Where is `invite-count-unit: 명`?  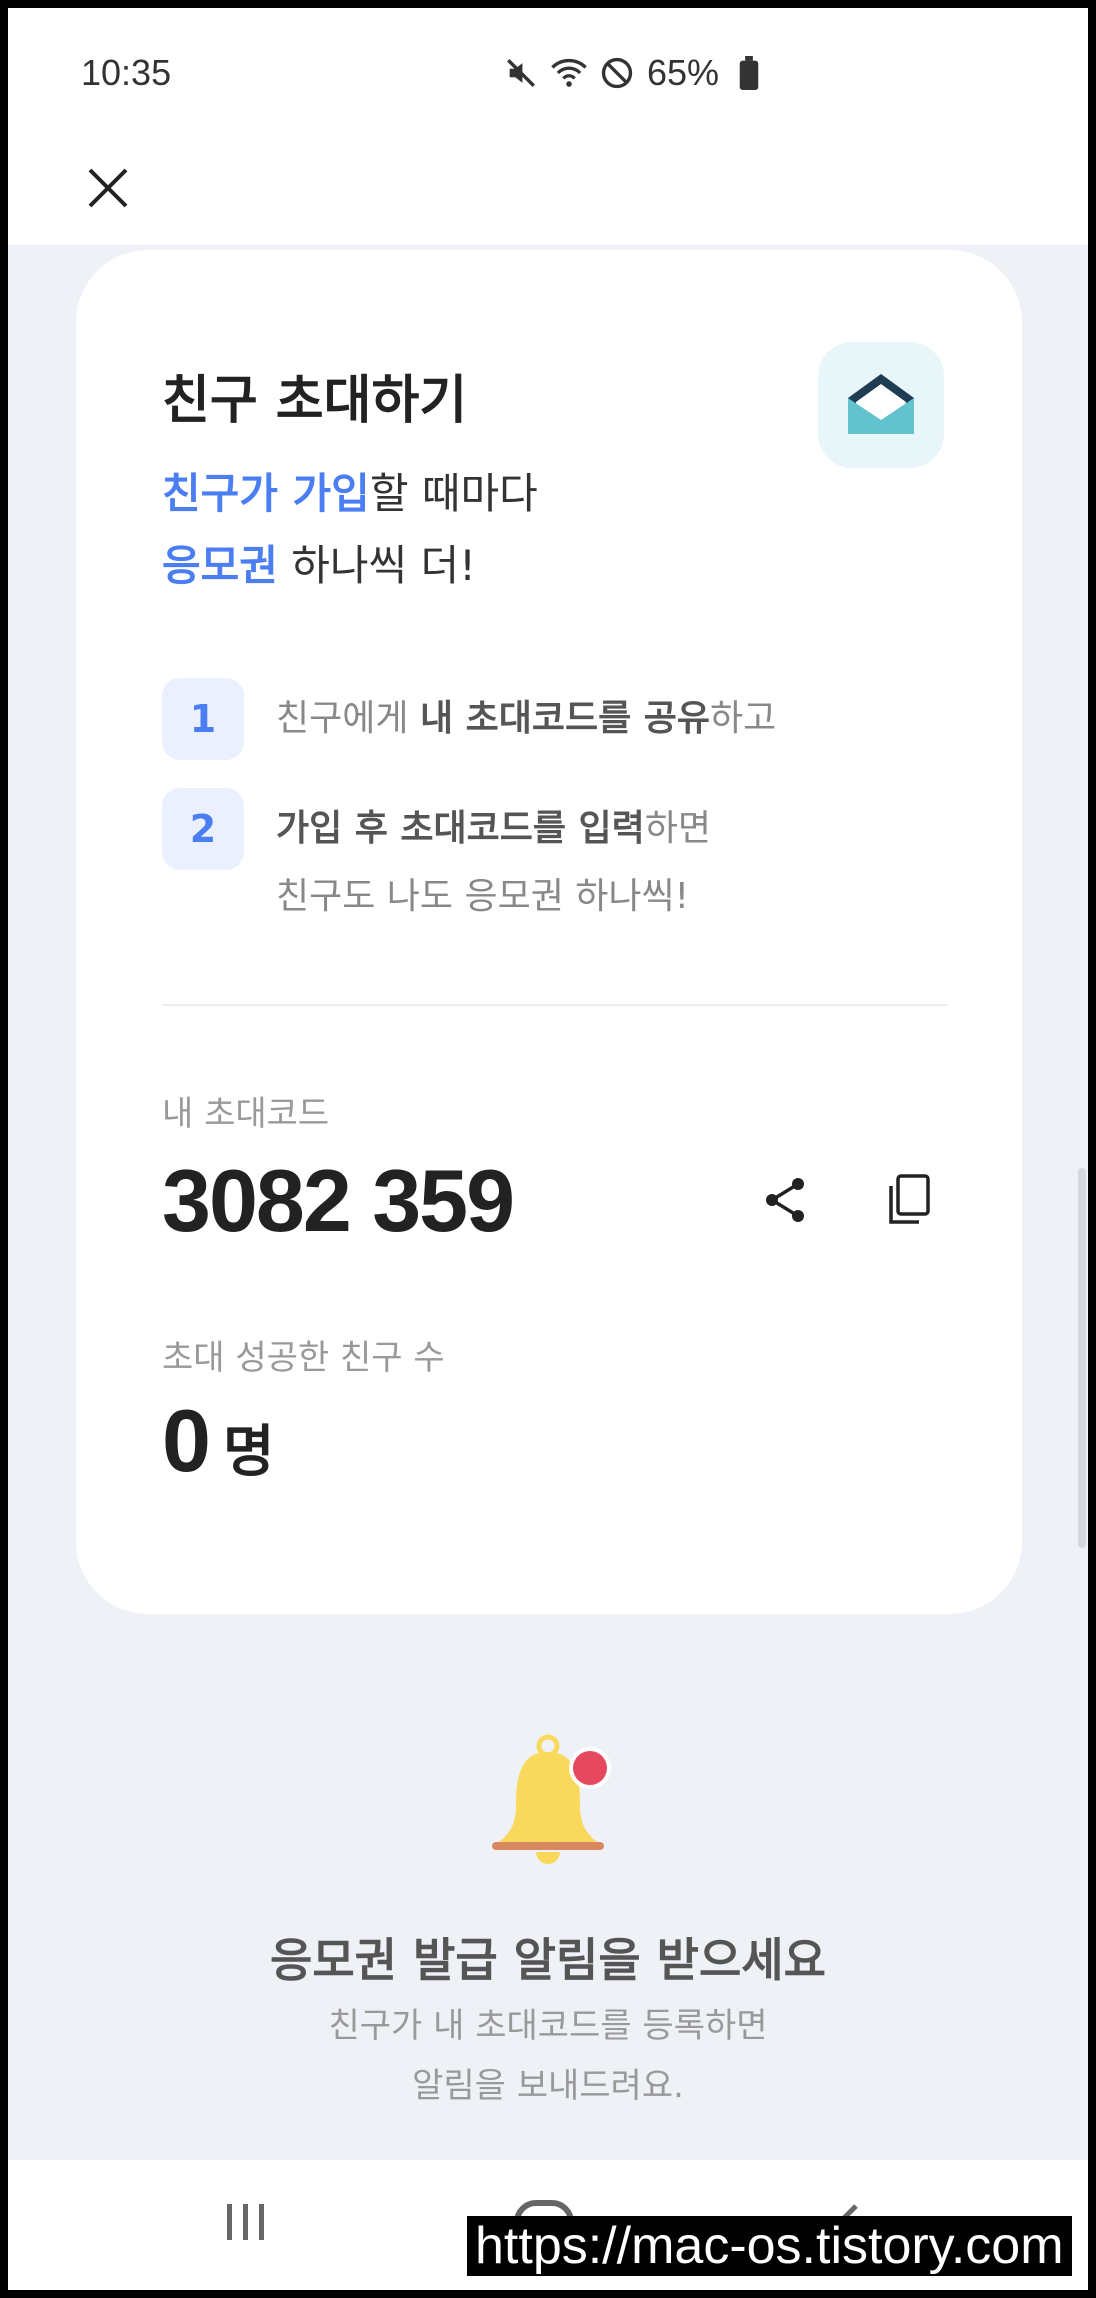
invite-count-unit: 명 is located at coordinates (248, 1452).